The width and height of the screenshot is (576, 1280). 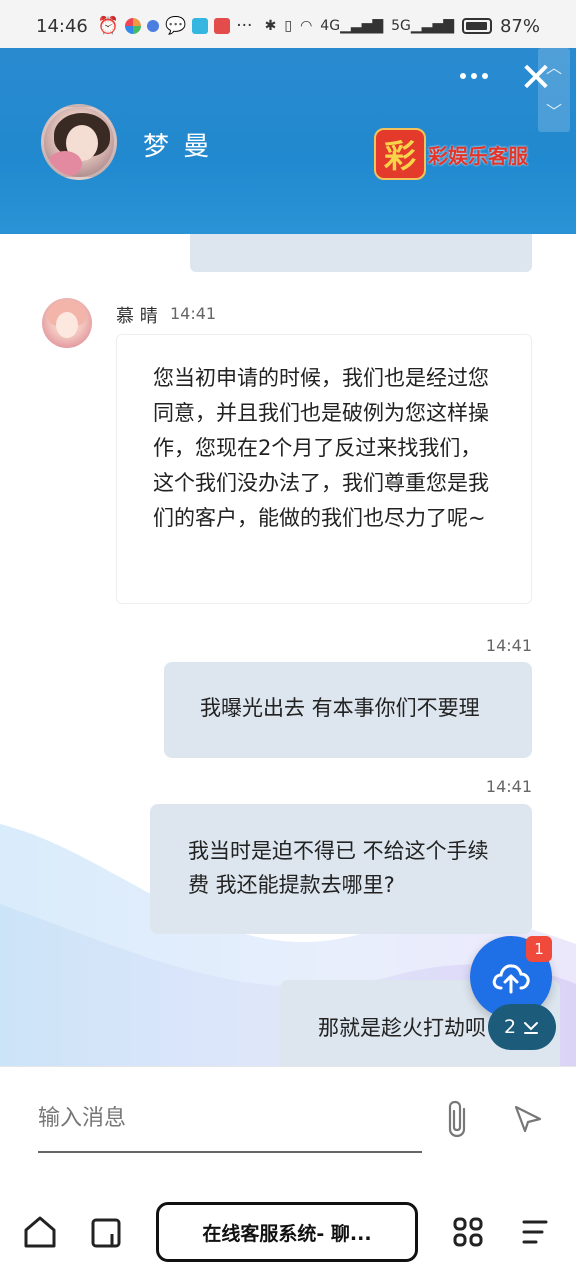 I want to click on notification-icons: ⏰ 💬 ···, so click(x=175, y=26).